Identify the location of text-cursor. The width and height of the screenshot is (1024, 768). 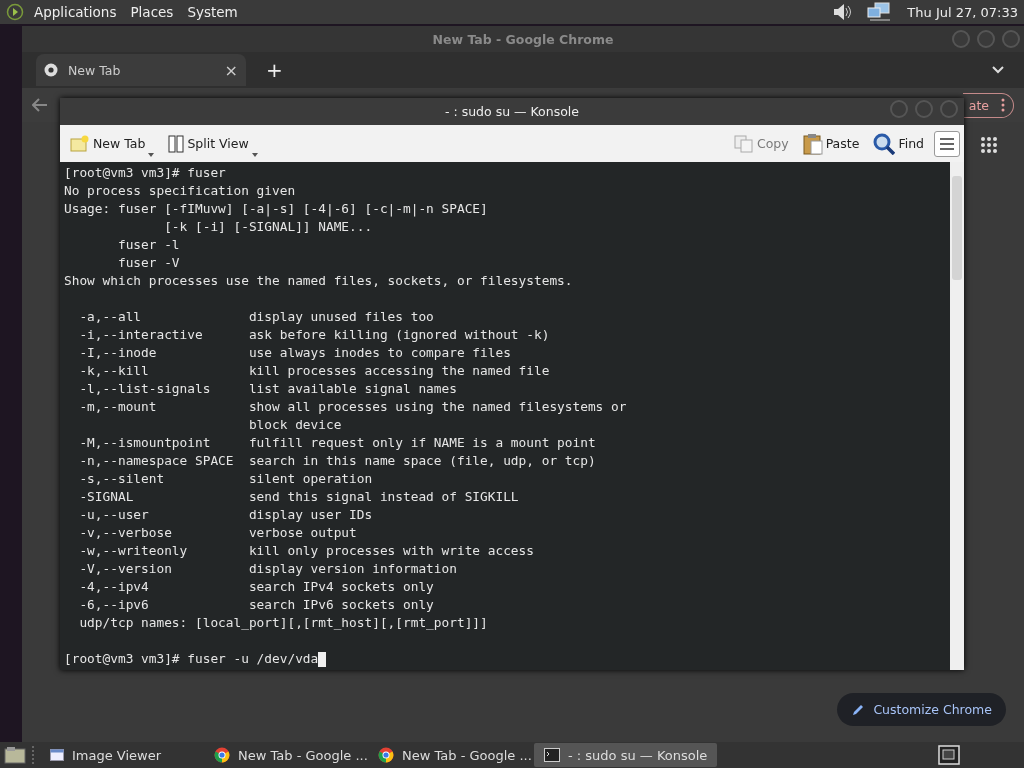
(322, 659).